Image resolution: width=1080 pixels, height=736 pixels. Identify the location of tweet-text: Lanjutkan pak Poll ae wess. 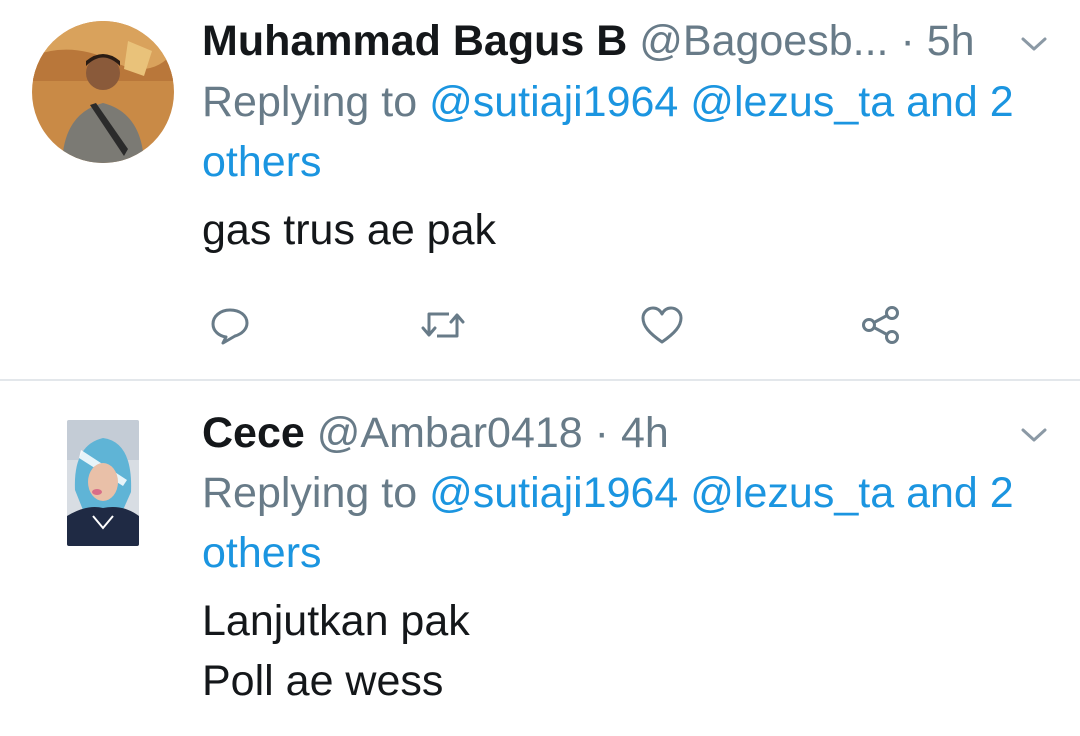
(632, 651).